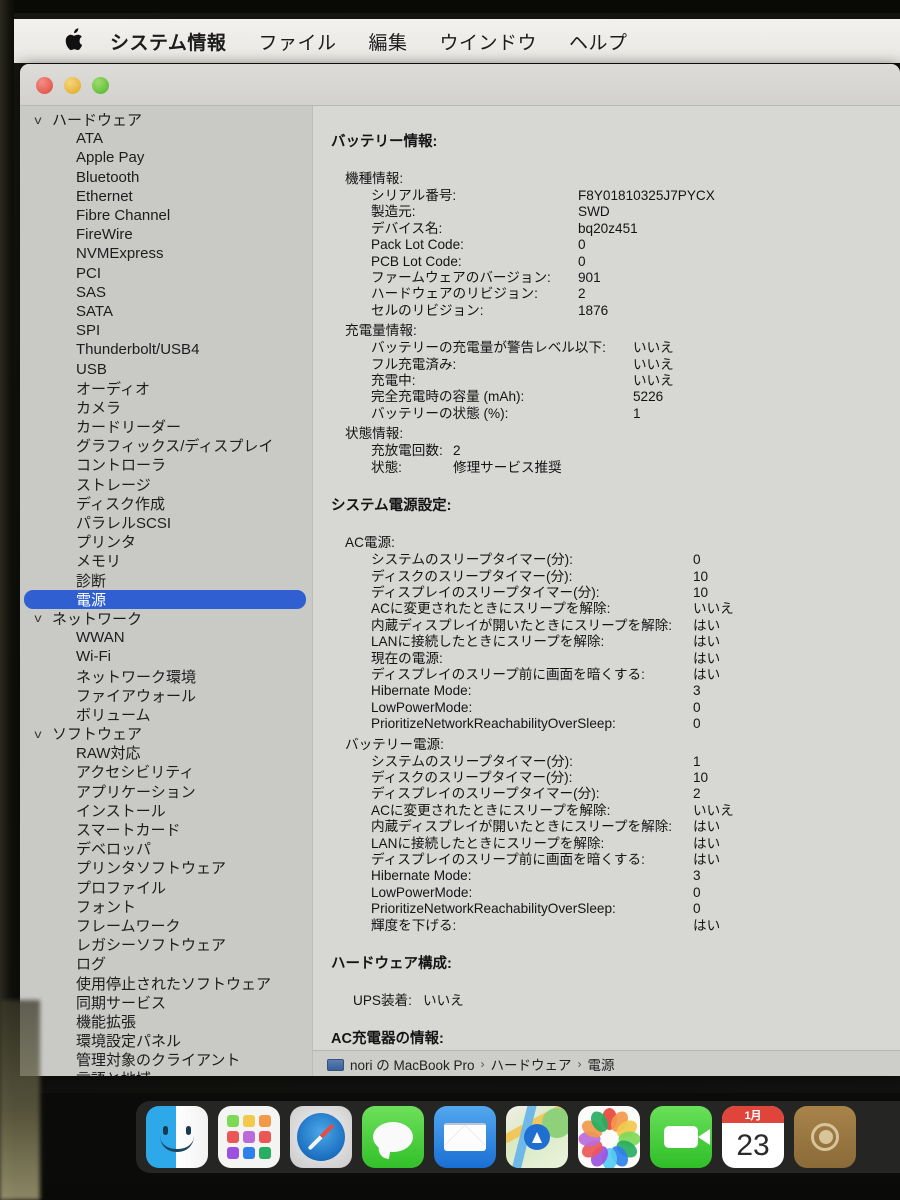 The image size is (900, 1200). What do you see at coordinates (166, 273) in the screenshot?
I see `sidebar-item-pci: PCI` at bounding box center [166, 273].